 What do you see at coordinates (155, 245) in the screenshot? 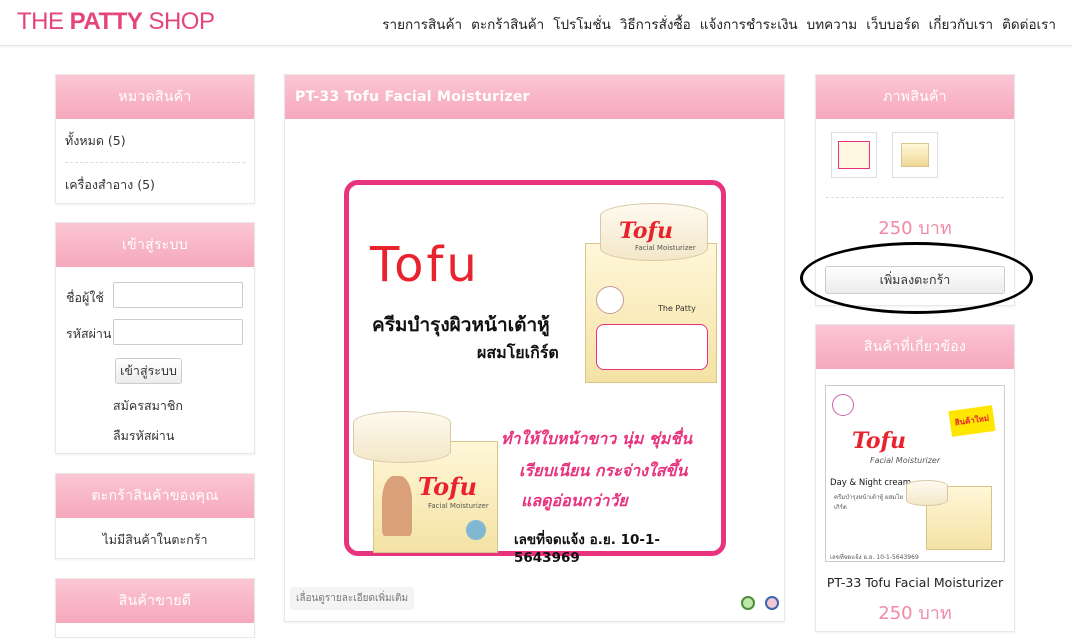
I see `login-title: เข้าสู่ระบบ` at bounding box center [155, 245].